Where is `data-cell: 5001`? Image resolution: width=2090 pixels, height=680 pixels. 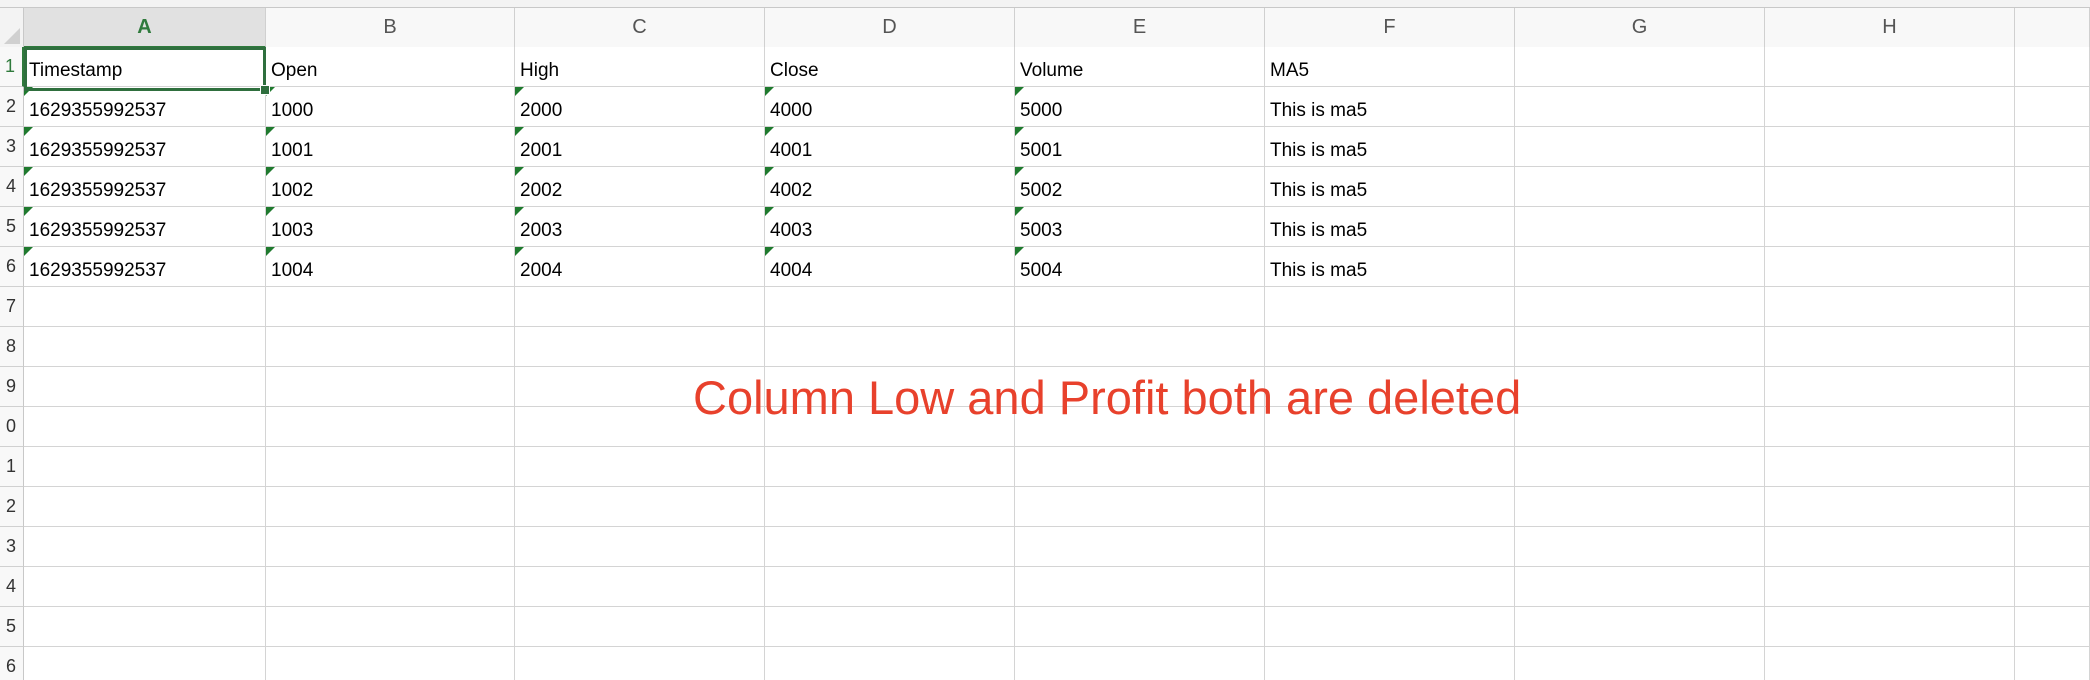 data-cell: 5001 is located at coordinates (1140, 147).